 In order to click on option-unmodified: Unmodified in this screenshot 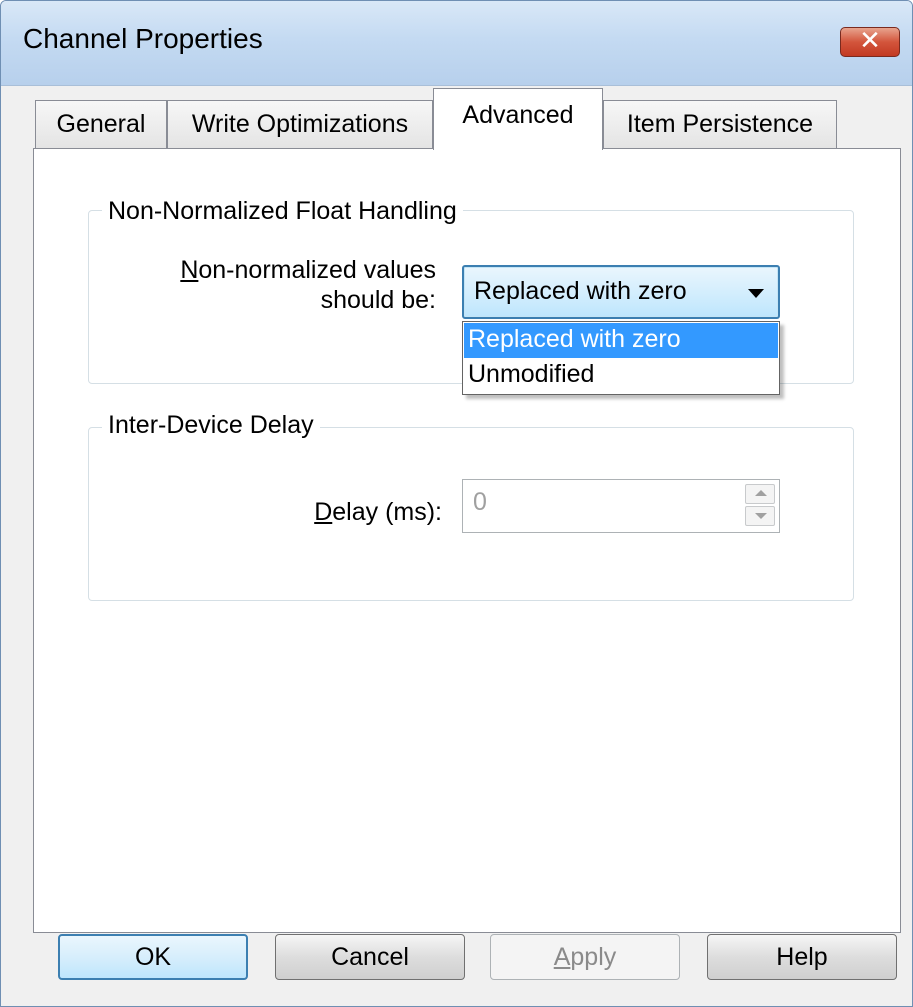, I will do `click(621, 375)`.